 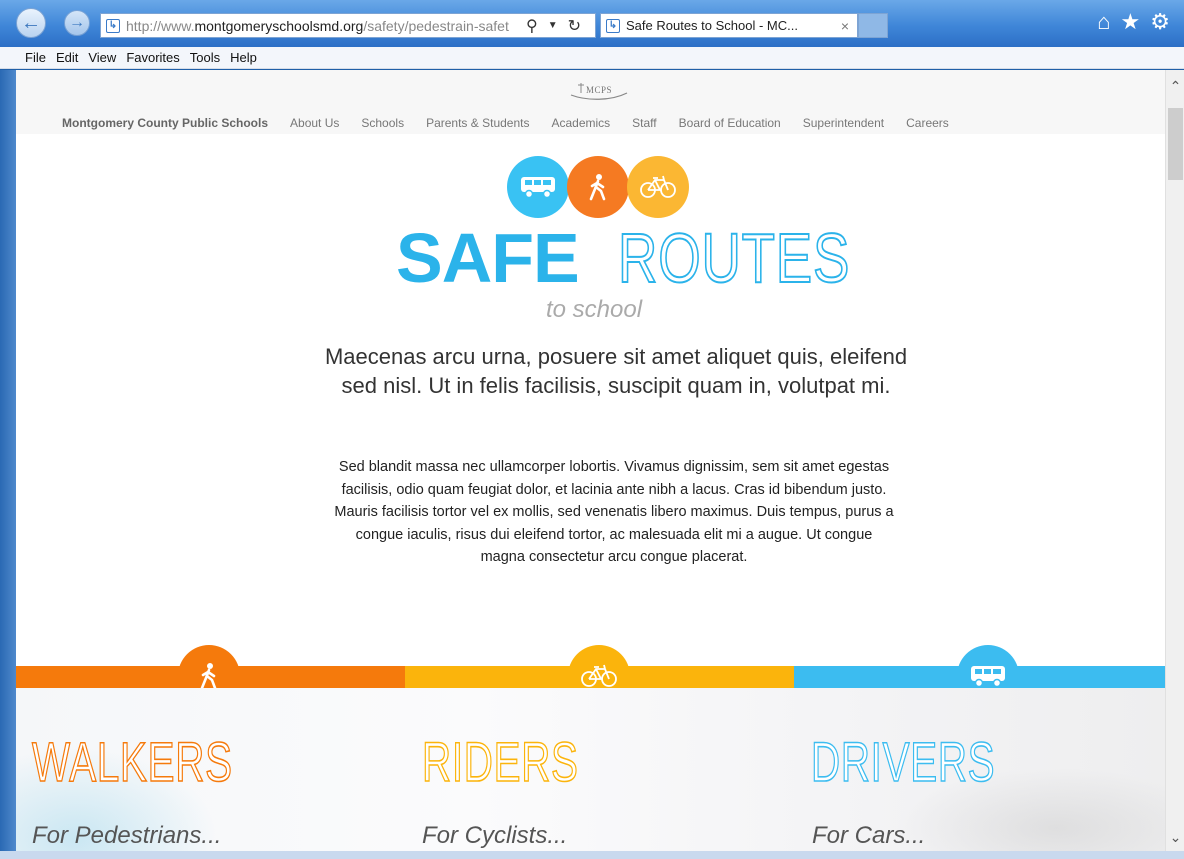 What do you see at coordinates (730, 123) in the screenshot?
I see `nav-board-of-education: Board of Education` at bounding box center [730, 123].